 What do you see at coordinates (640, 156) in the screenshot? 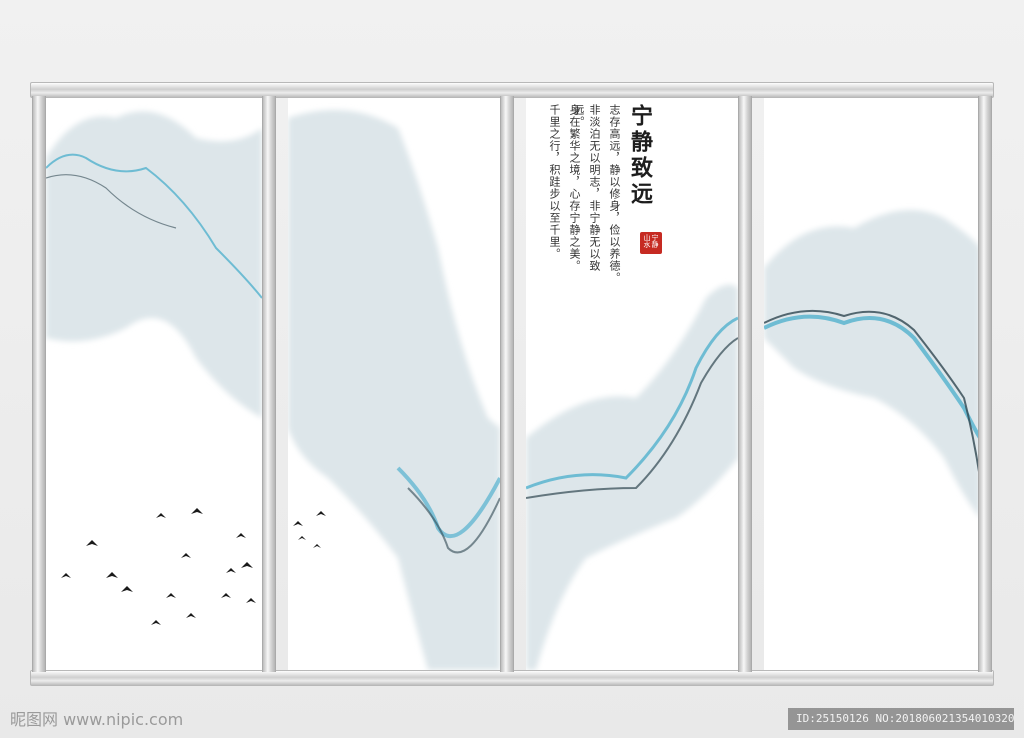
I see `artwork-title: 宁静致远` at bounding box center [640, 156].